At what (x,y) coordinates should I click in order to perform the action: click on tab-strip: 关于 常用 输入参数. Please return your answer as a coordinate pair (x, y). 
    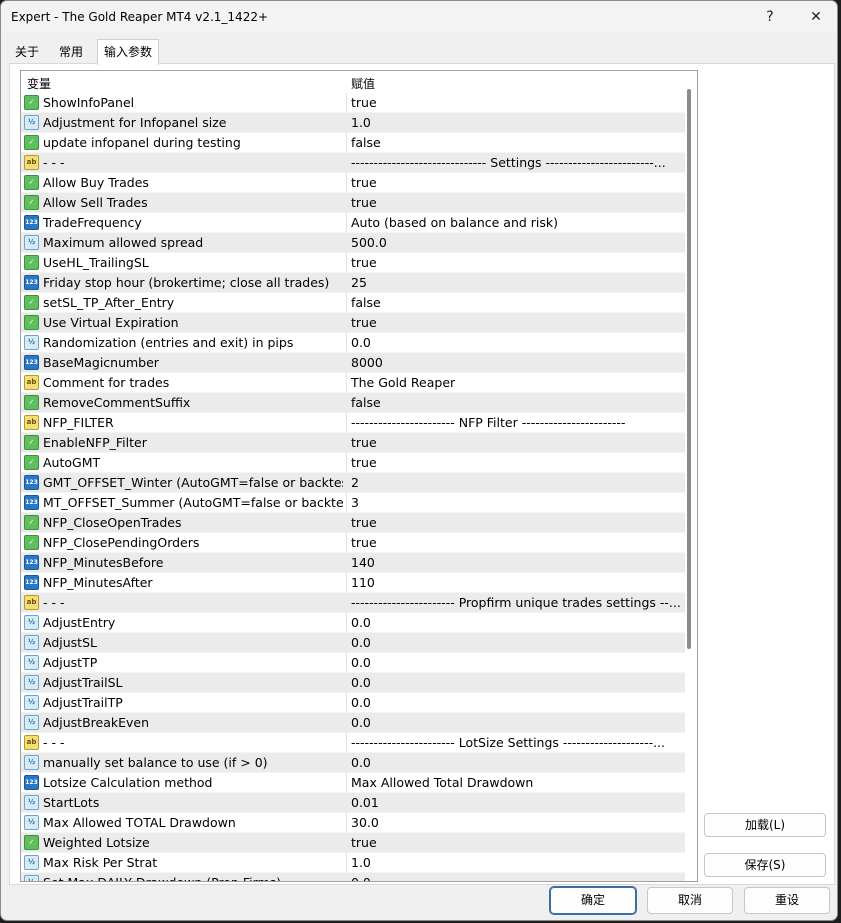
    Looking at the image, I should click on (419, 52).